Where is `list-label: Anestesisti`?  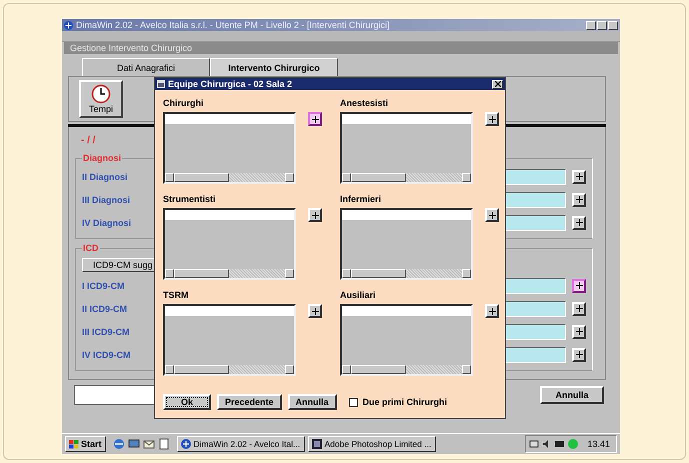
list-label: Anestesisti is located at coordinates (365, 104).